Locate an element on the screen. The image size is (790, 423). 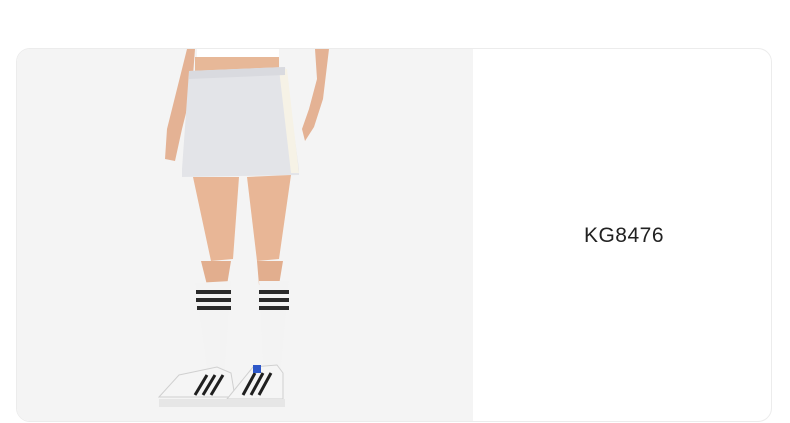
left-thigh is located at coordinates (216, 219).